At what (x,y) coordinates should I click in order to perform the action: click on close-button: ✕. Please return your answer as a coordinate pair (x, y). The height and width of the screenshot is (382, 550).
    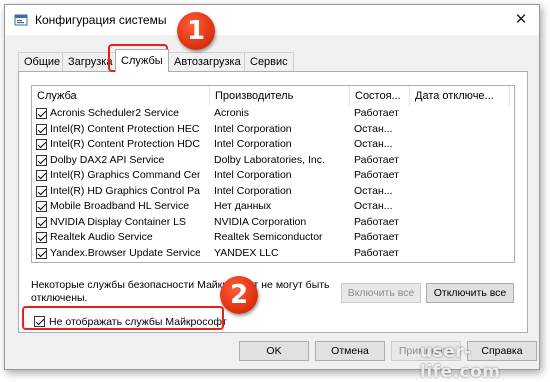
    Looking at the image, I should click on (521, 20).